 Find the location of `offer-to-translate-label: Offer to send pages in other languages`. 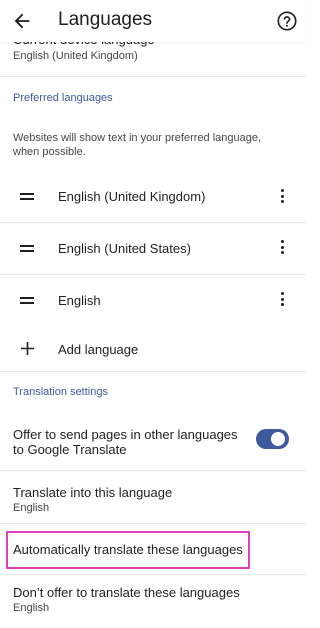

offer-to-translate-label: Offer to send pages in other languages is located at coordinates (125, 434).